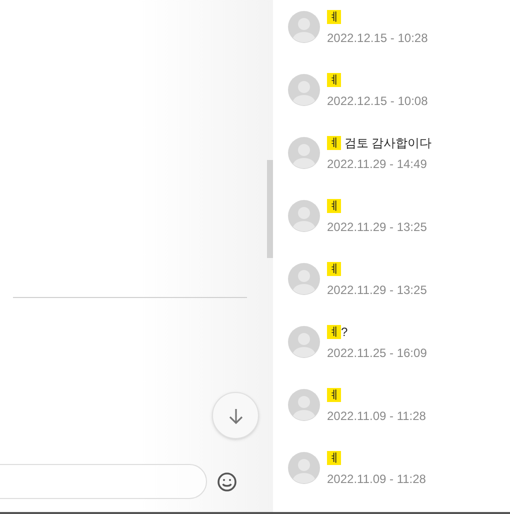  Describe the element at coordinates (377, 164) in the screenshot. I see `message-time: 2022.11.29 - 14:49` at that location.